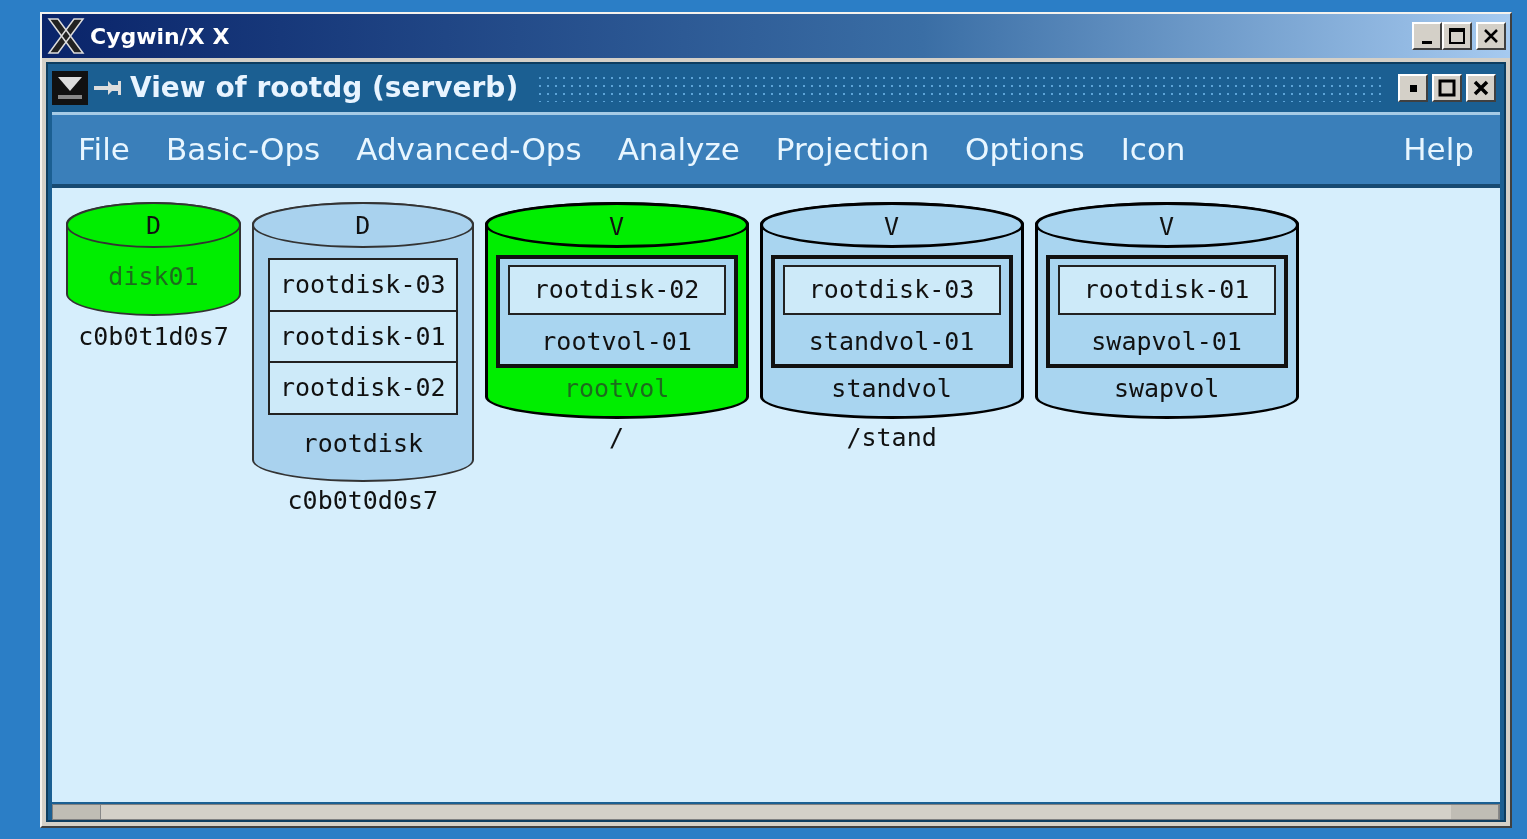  I want to click on disk-cylinder: D disk01, so click(153, 259).